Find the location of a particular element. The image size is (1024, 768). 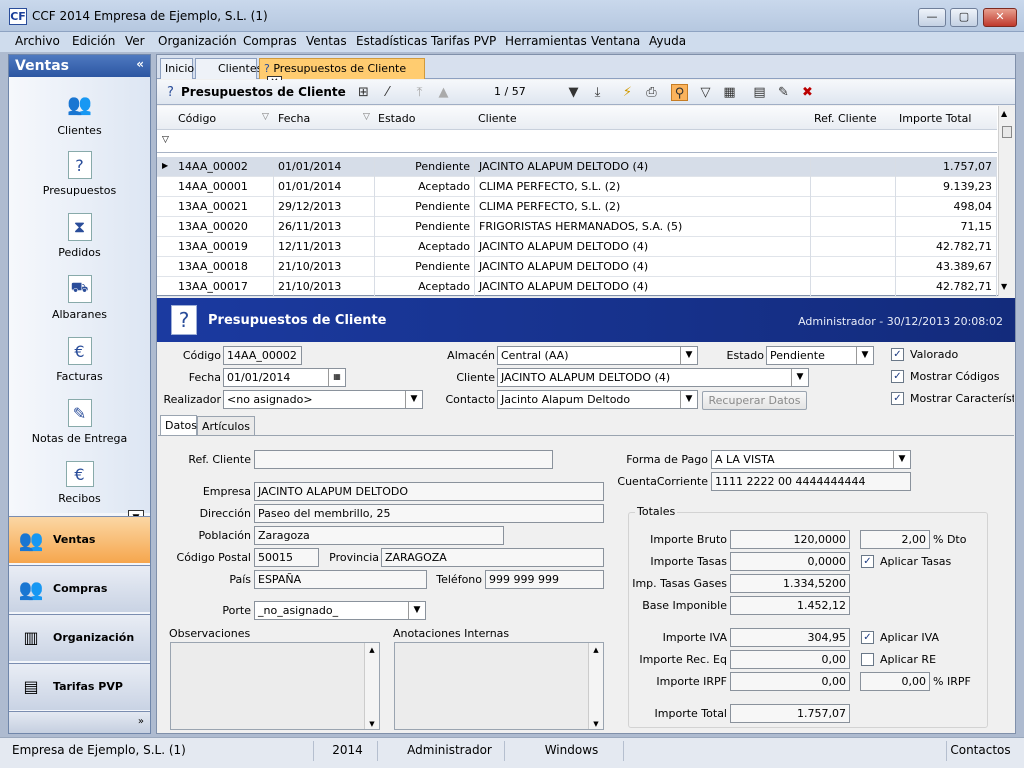

sidebar-item-recibos: € Recibos is located at coordinates (79, 483).